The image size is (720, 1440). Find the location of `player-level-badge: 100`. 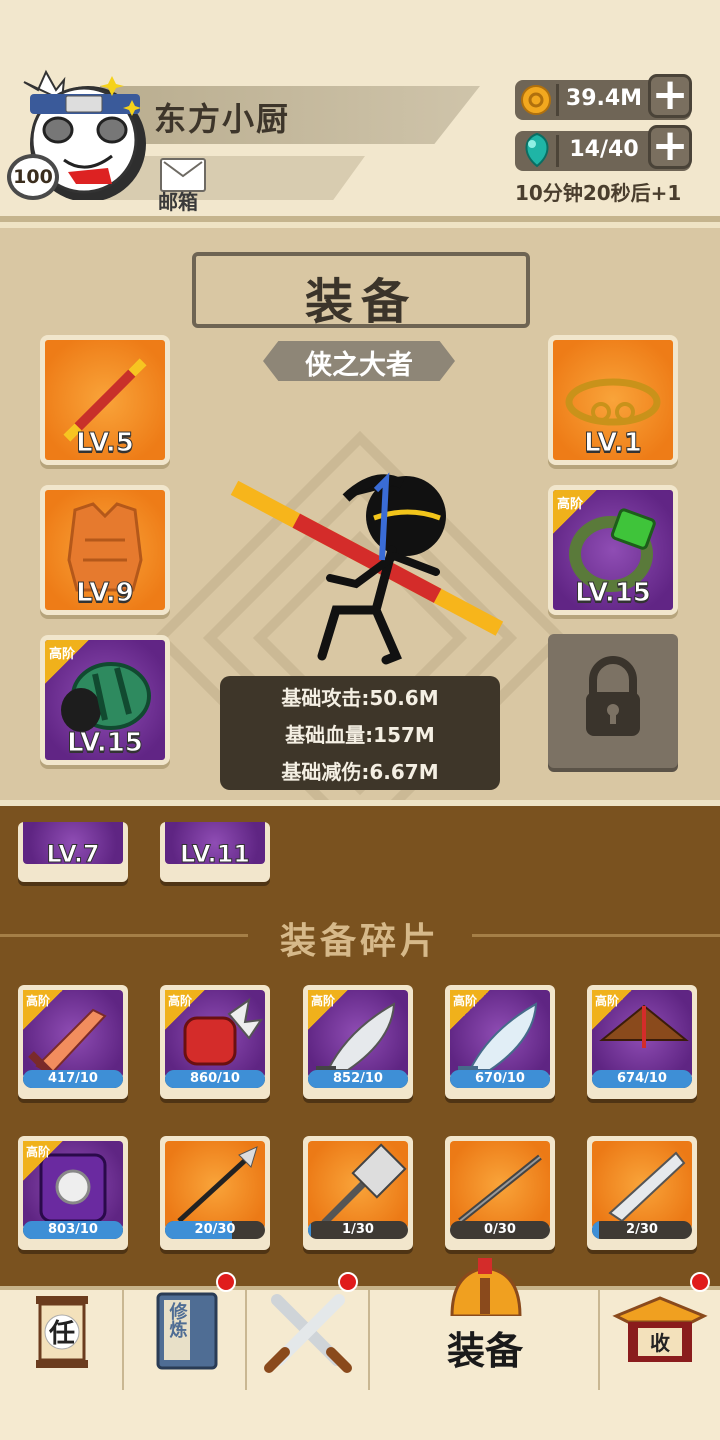

player-level-badge: 100 is located at coordinates (33, 177).